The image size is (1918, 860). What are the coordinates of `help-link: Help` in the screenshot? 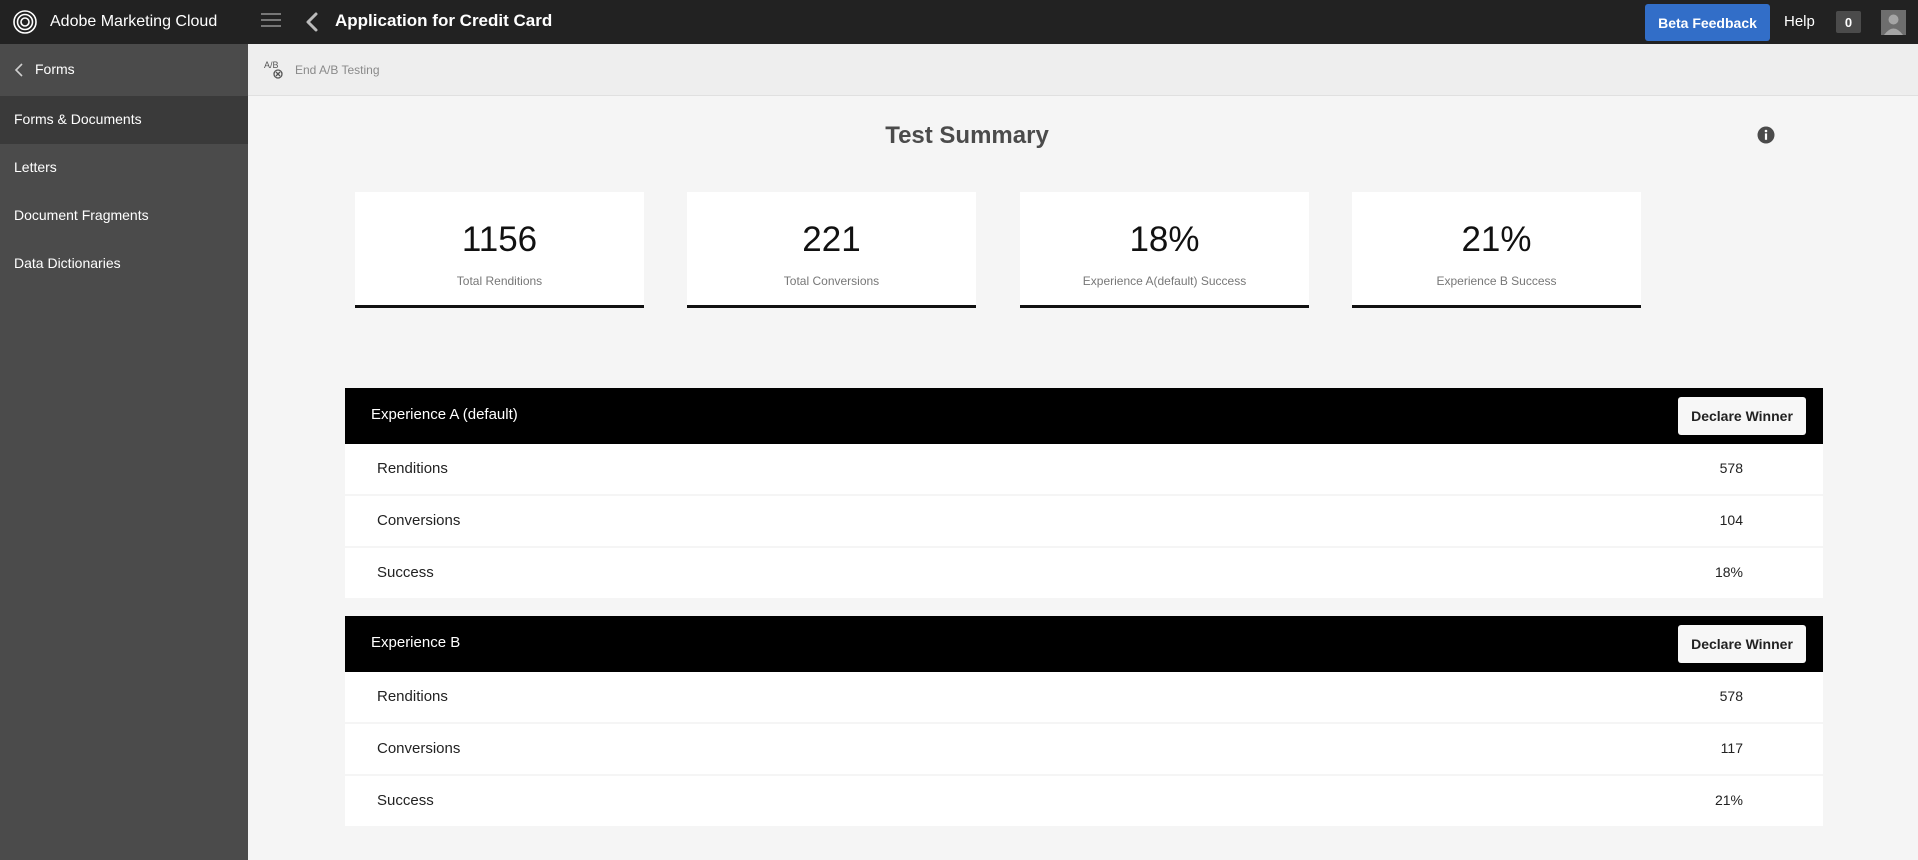 It's located at (1799, 21).